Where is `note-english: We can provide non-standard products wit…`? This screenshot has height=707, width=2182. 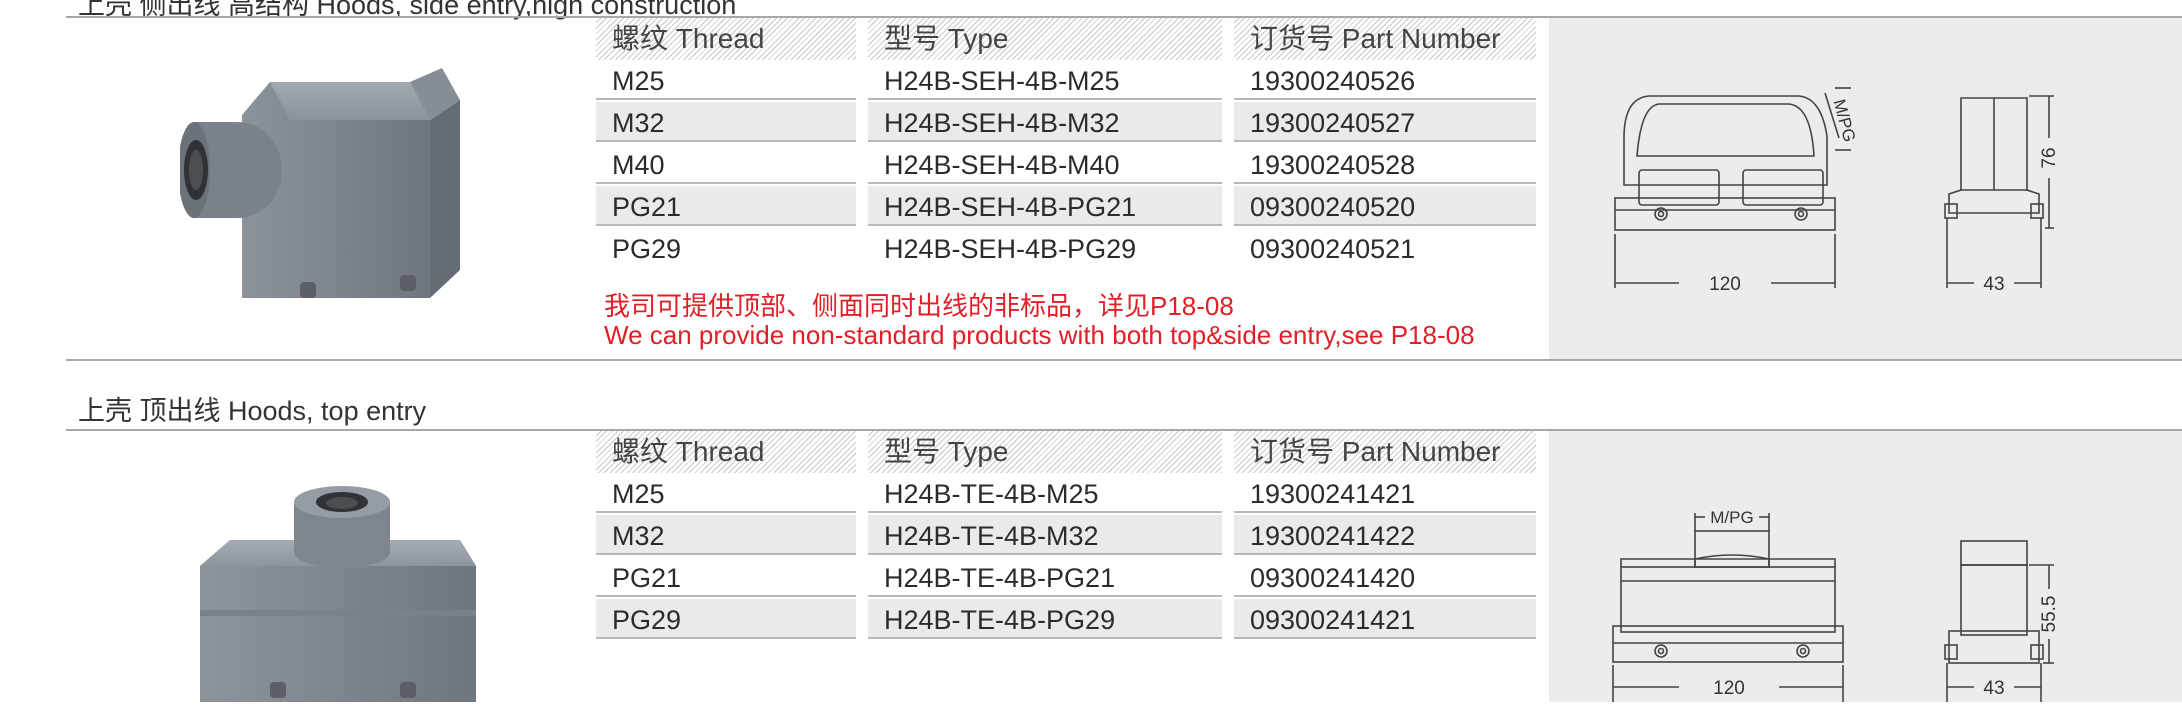 note-english: We can provide non-standard products wit… is located at coordinates (1039, 335).